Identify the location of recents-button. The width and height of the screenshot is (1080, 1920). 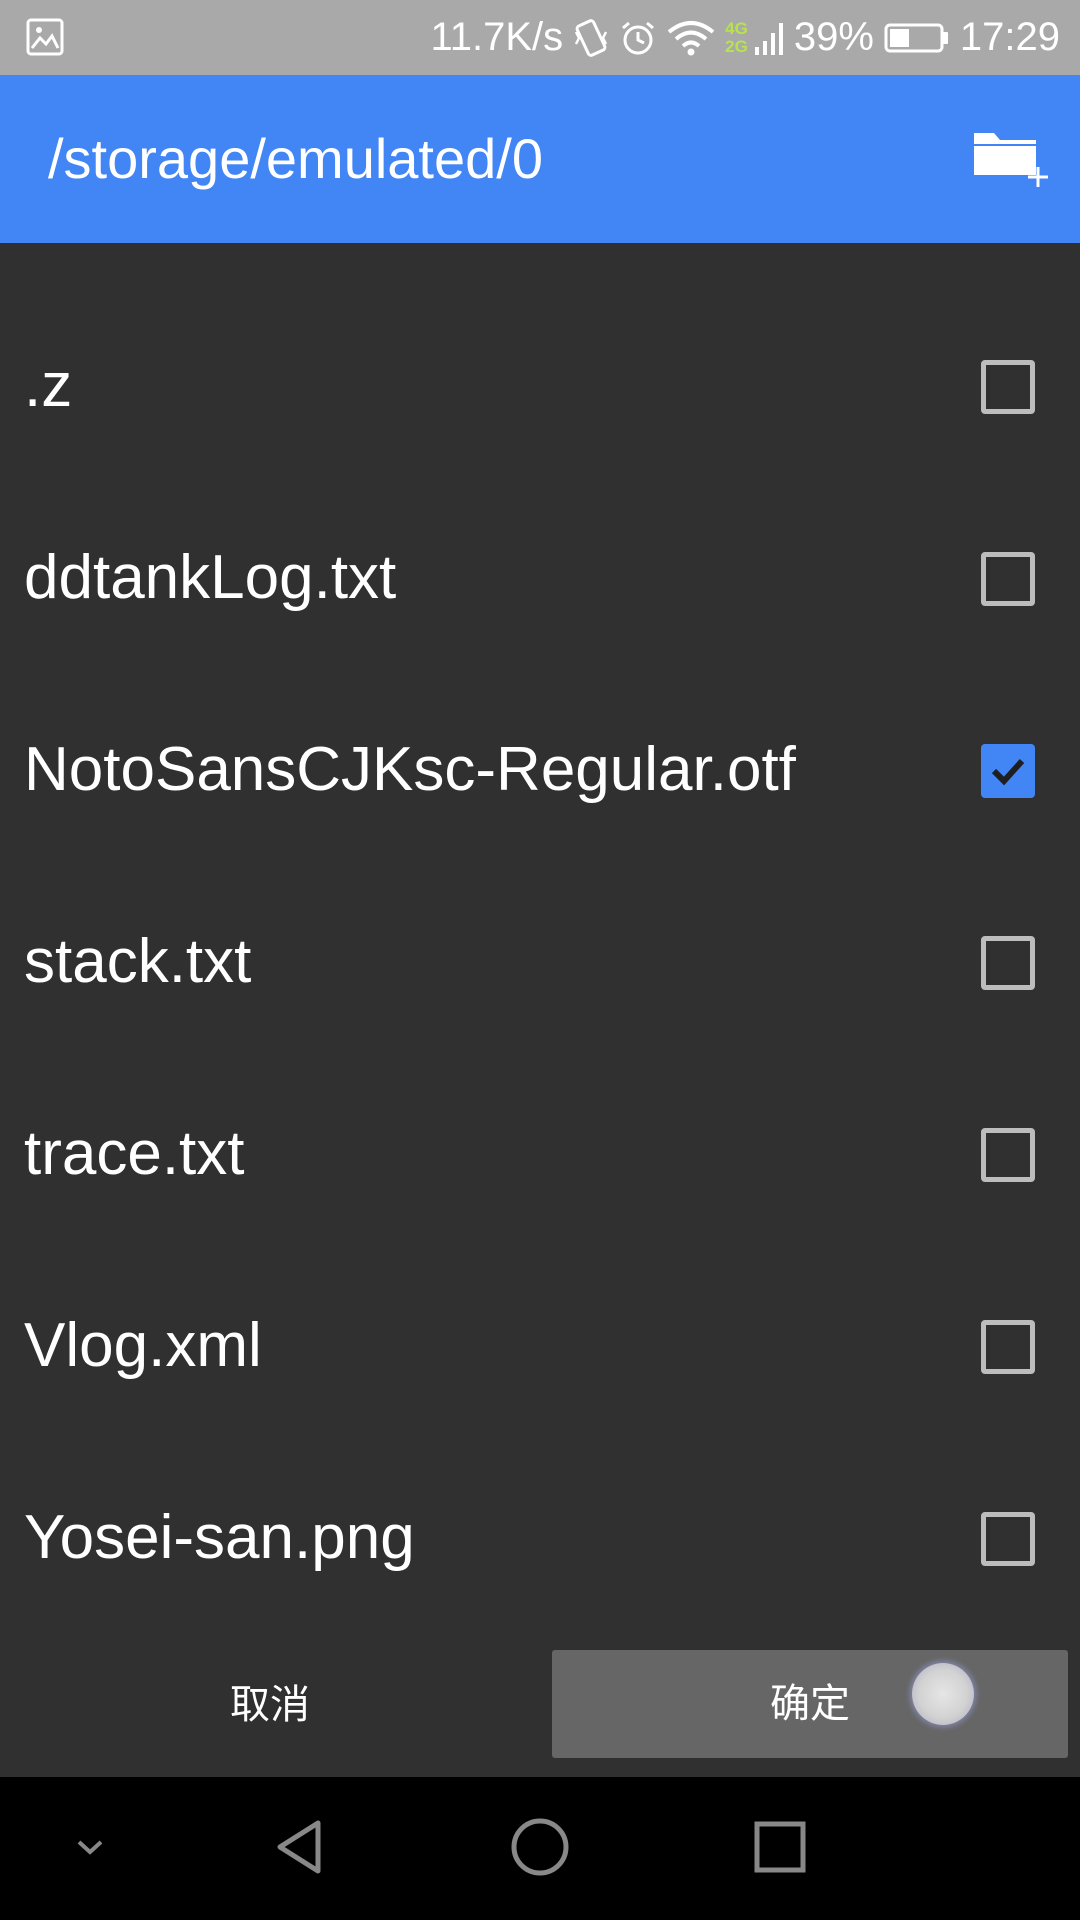
(780, 1848).